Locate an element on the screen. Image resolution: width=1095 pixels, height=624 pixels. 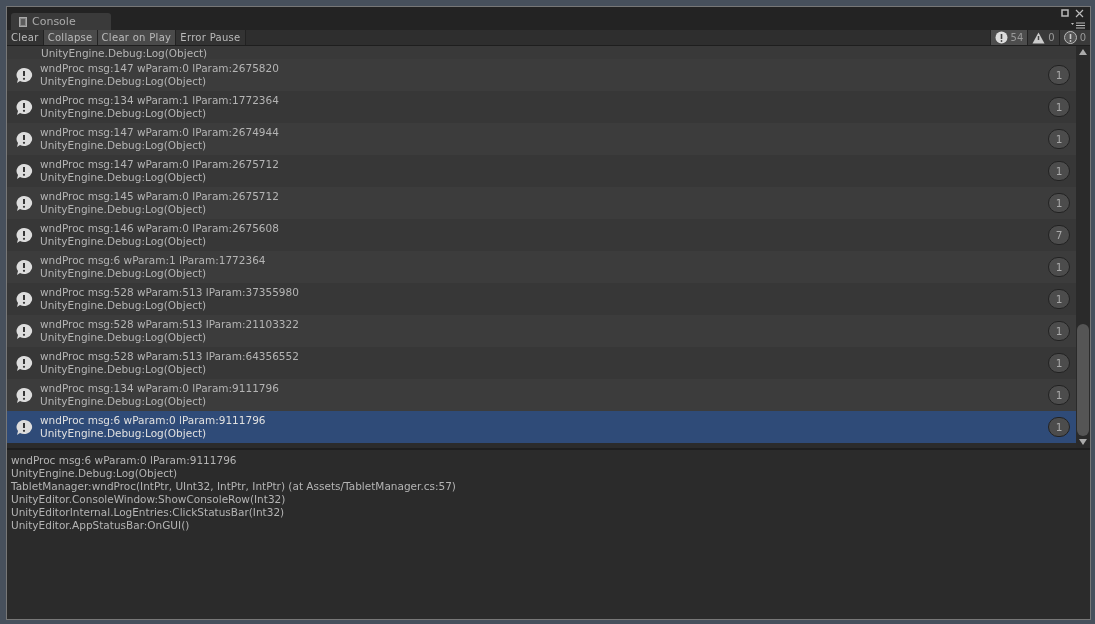
log-entry-row: wndProc msg:528 wParam:513 lParam:21103322 UnityEngine.Debug:Log(Object) 1 is located at coordinates (541, 331).